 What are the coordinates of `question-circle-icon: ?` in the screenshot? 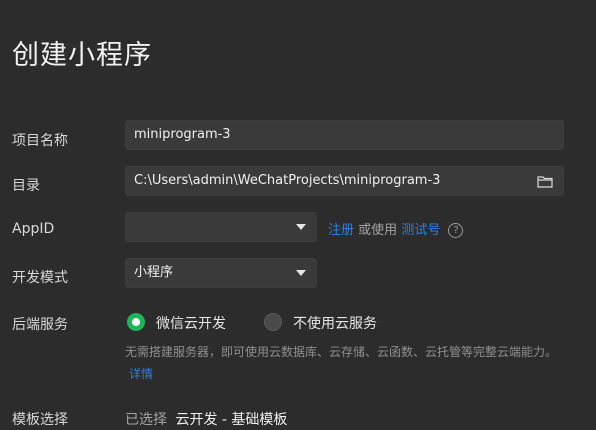 It's located at (456, 230).